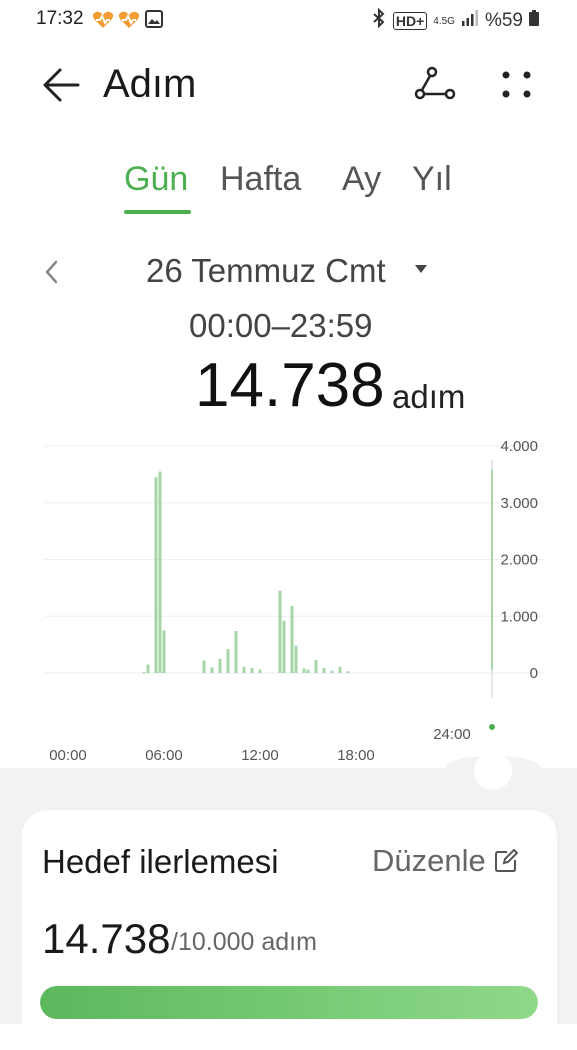 The width and height of the screenshot is (577, 1050). I want to click on tab-underline, so click(157, 212).